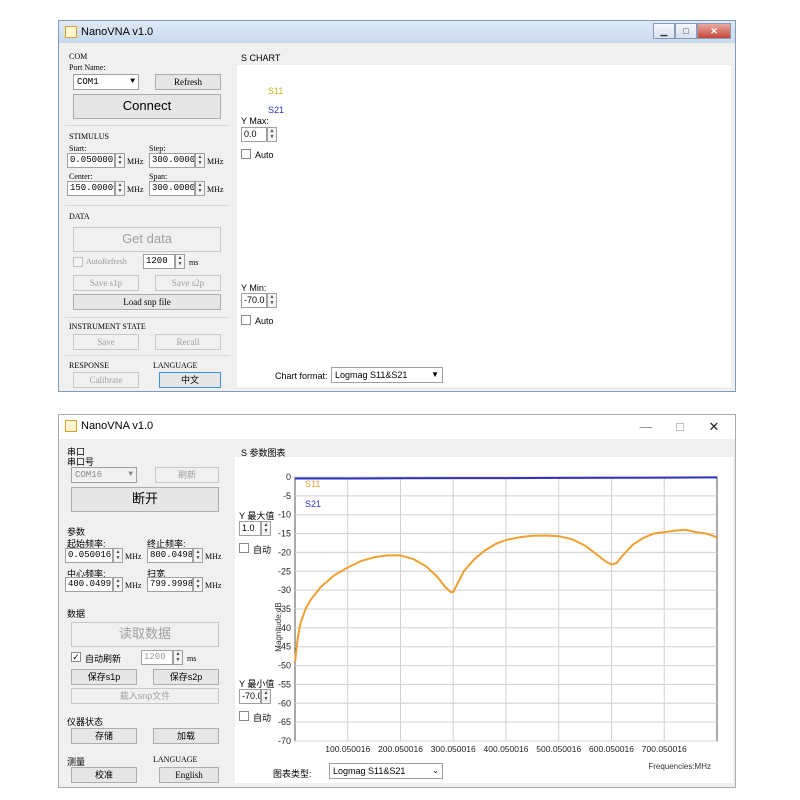  What do you see at coordinates (106, 261) in the screenshot?
I see `autorefresh-label: AutoRefresh` at bounding box center [106, 261].